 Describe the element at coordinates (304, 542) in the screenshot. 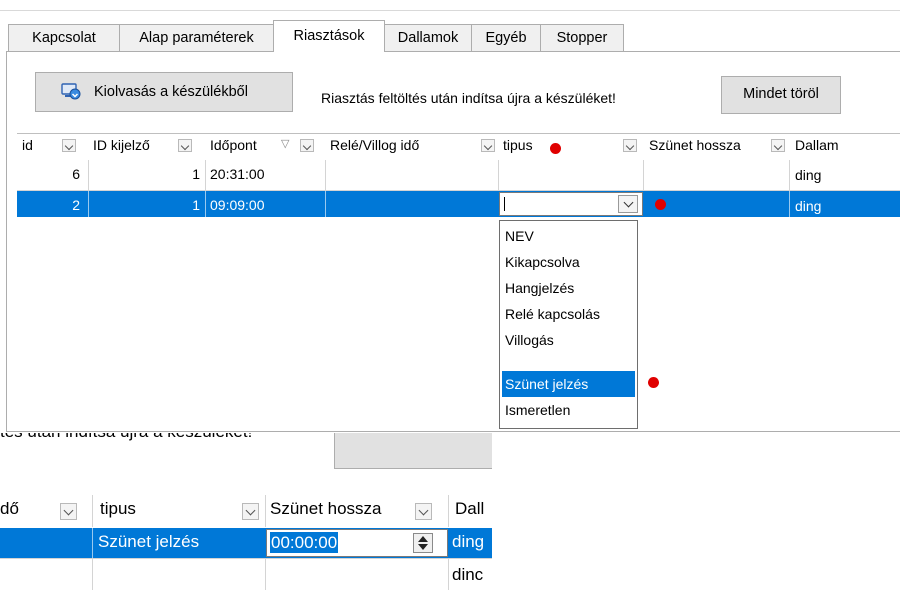

I see `pause-length-value: 00:00:00` at that location.